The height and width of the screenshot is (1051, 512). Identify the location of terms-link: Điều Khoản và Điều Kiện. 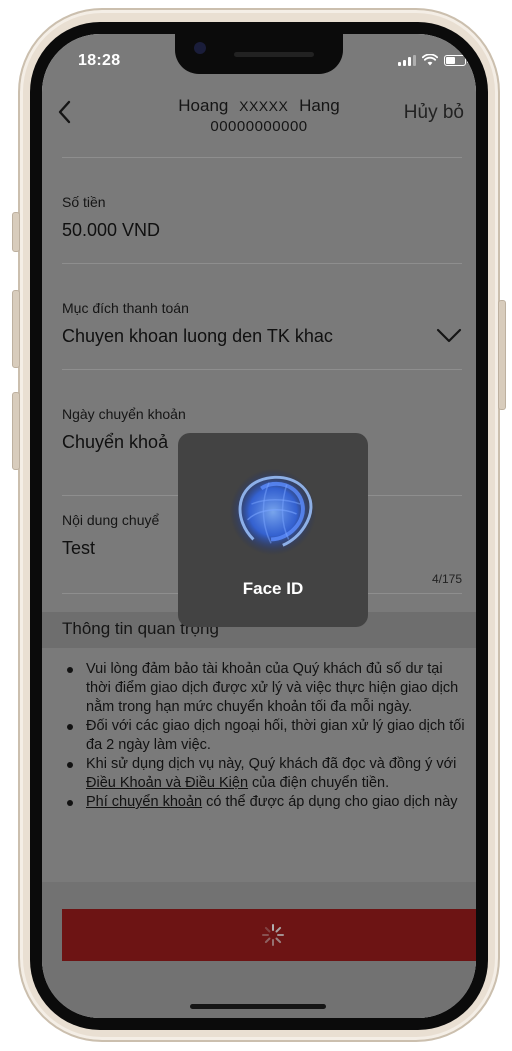
(167, 783).